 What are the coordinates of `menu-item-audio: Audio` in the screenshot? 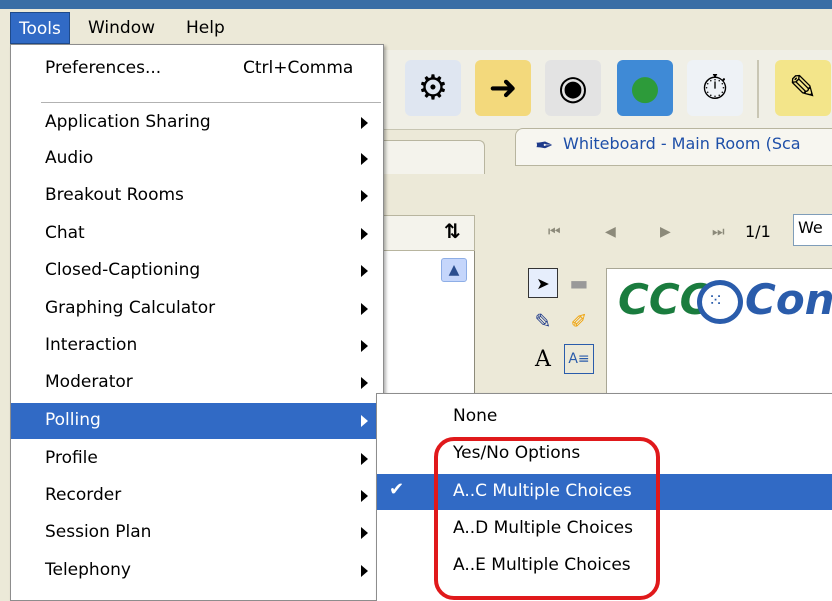 It's located at (197, 159).